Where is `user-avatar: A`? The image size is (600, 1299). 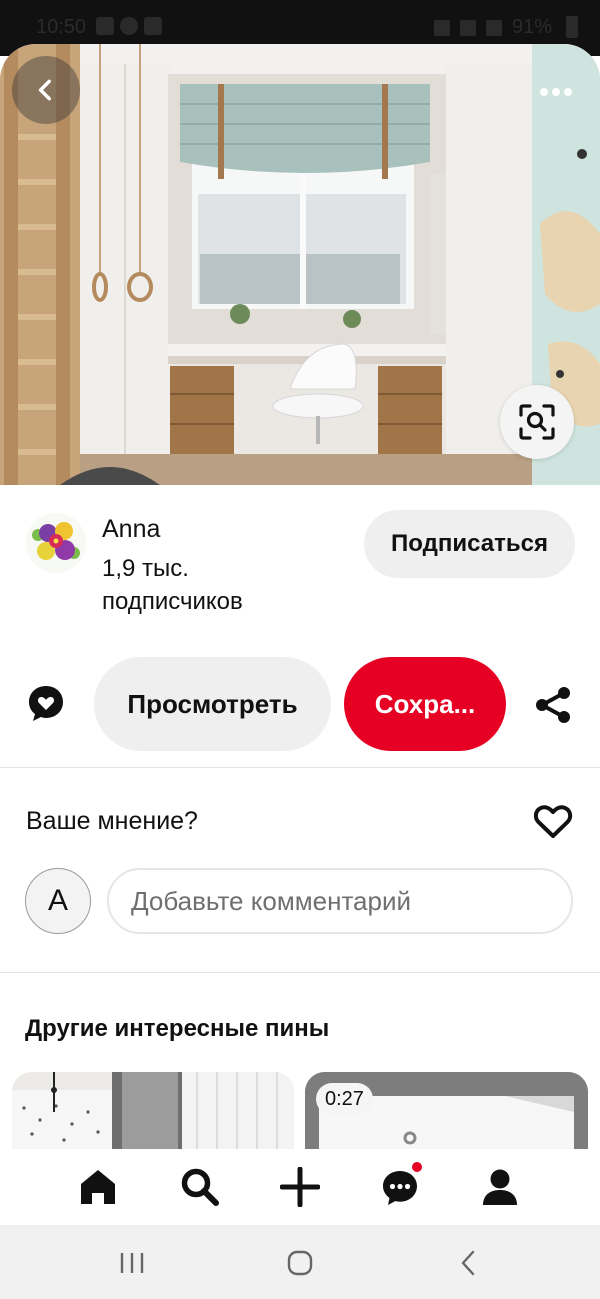 user-avatar: A is located at coordinates (58, 901).